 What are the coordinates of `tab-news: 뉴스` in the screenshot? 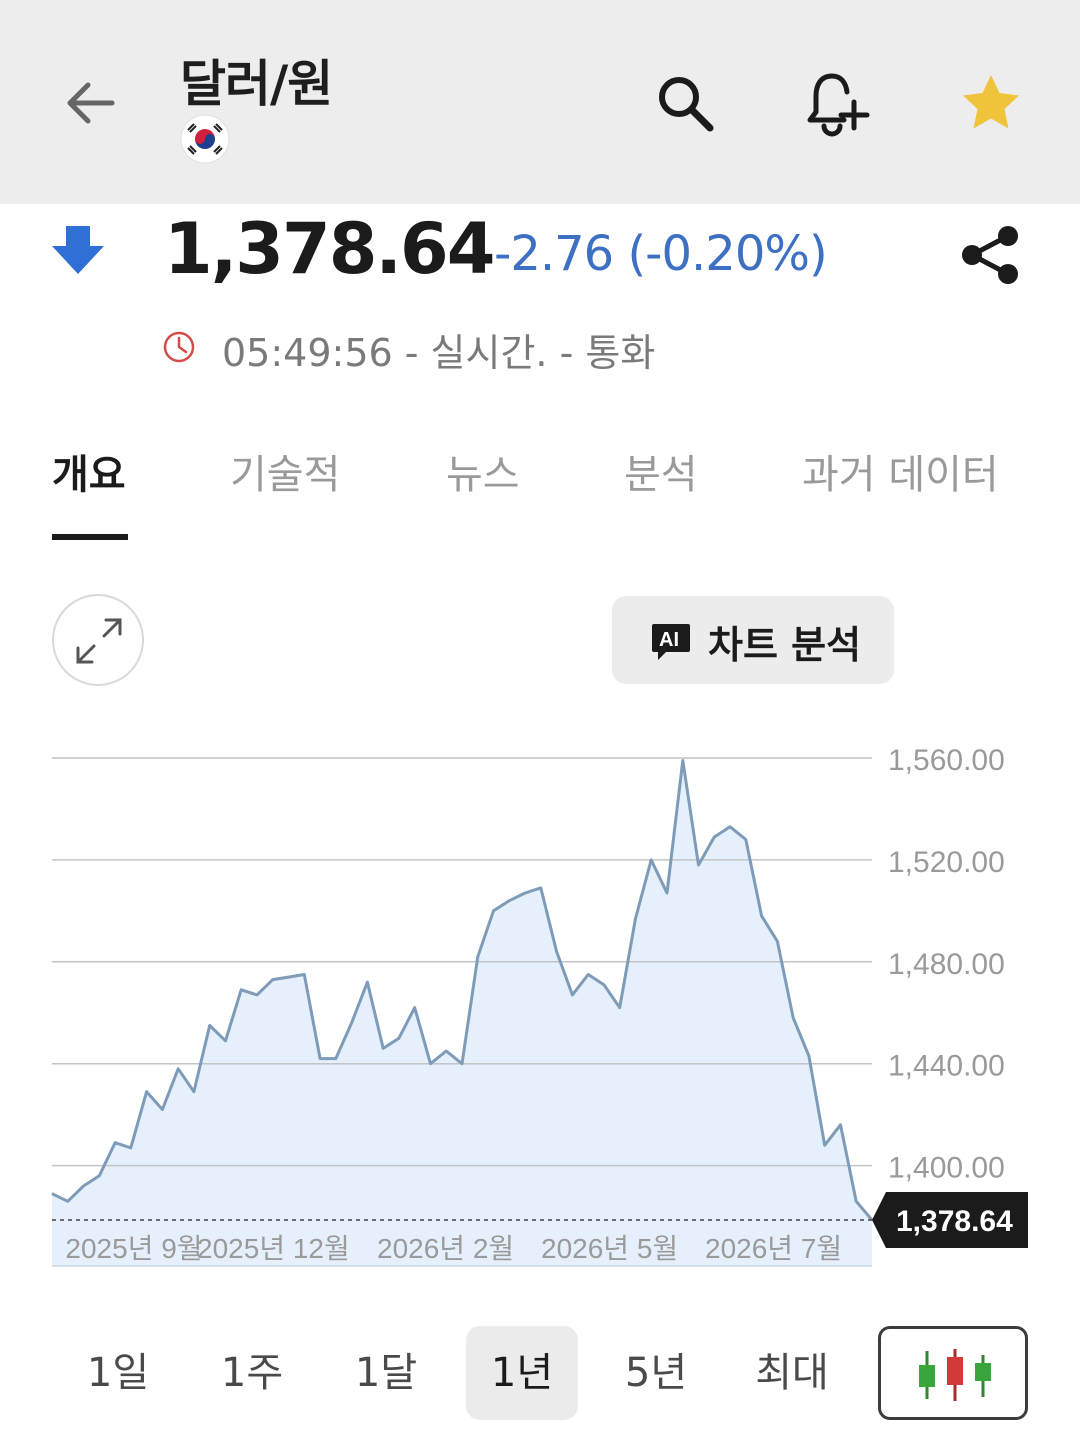 It's located at (483, 471).